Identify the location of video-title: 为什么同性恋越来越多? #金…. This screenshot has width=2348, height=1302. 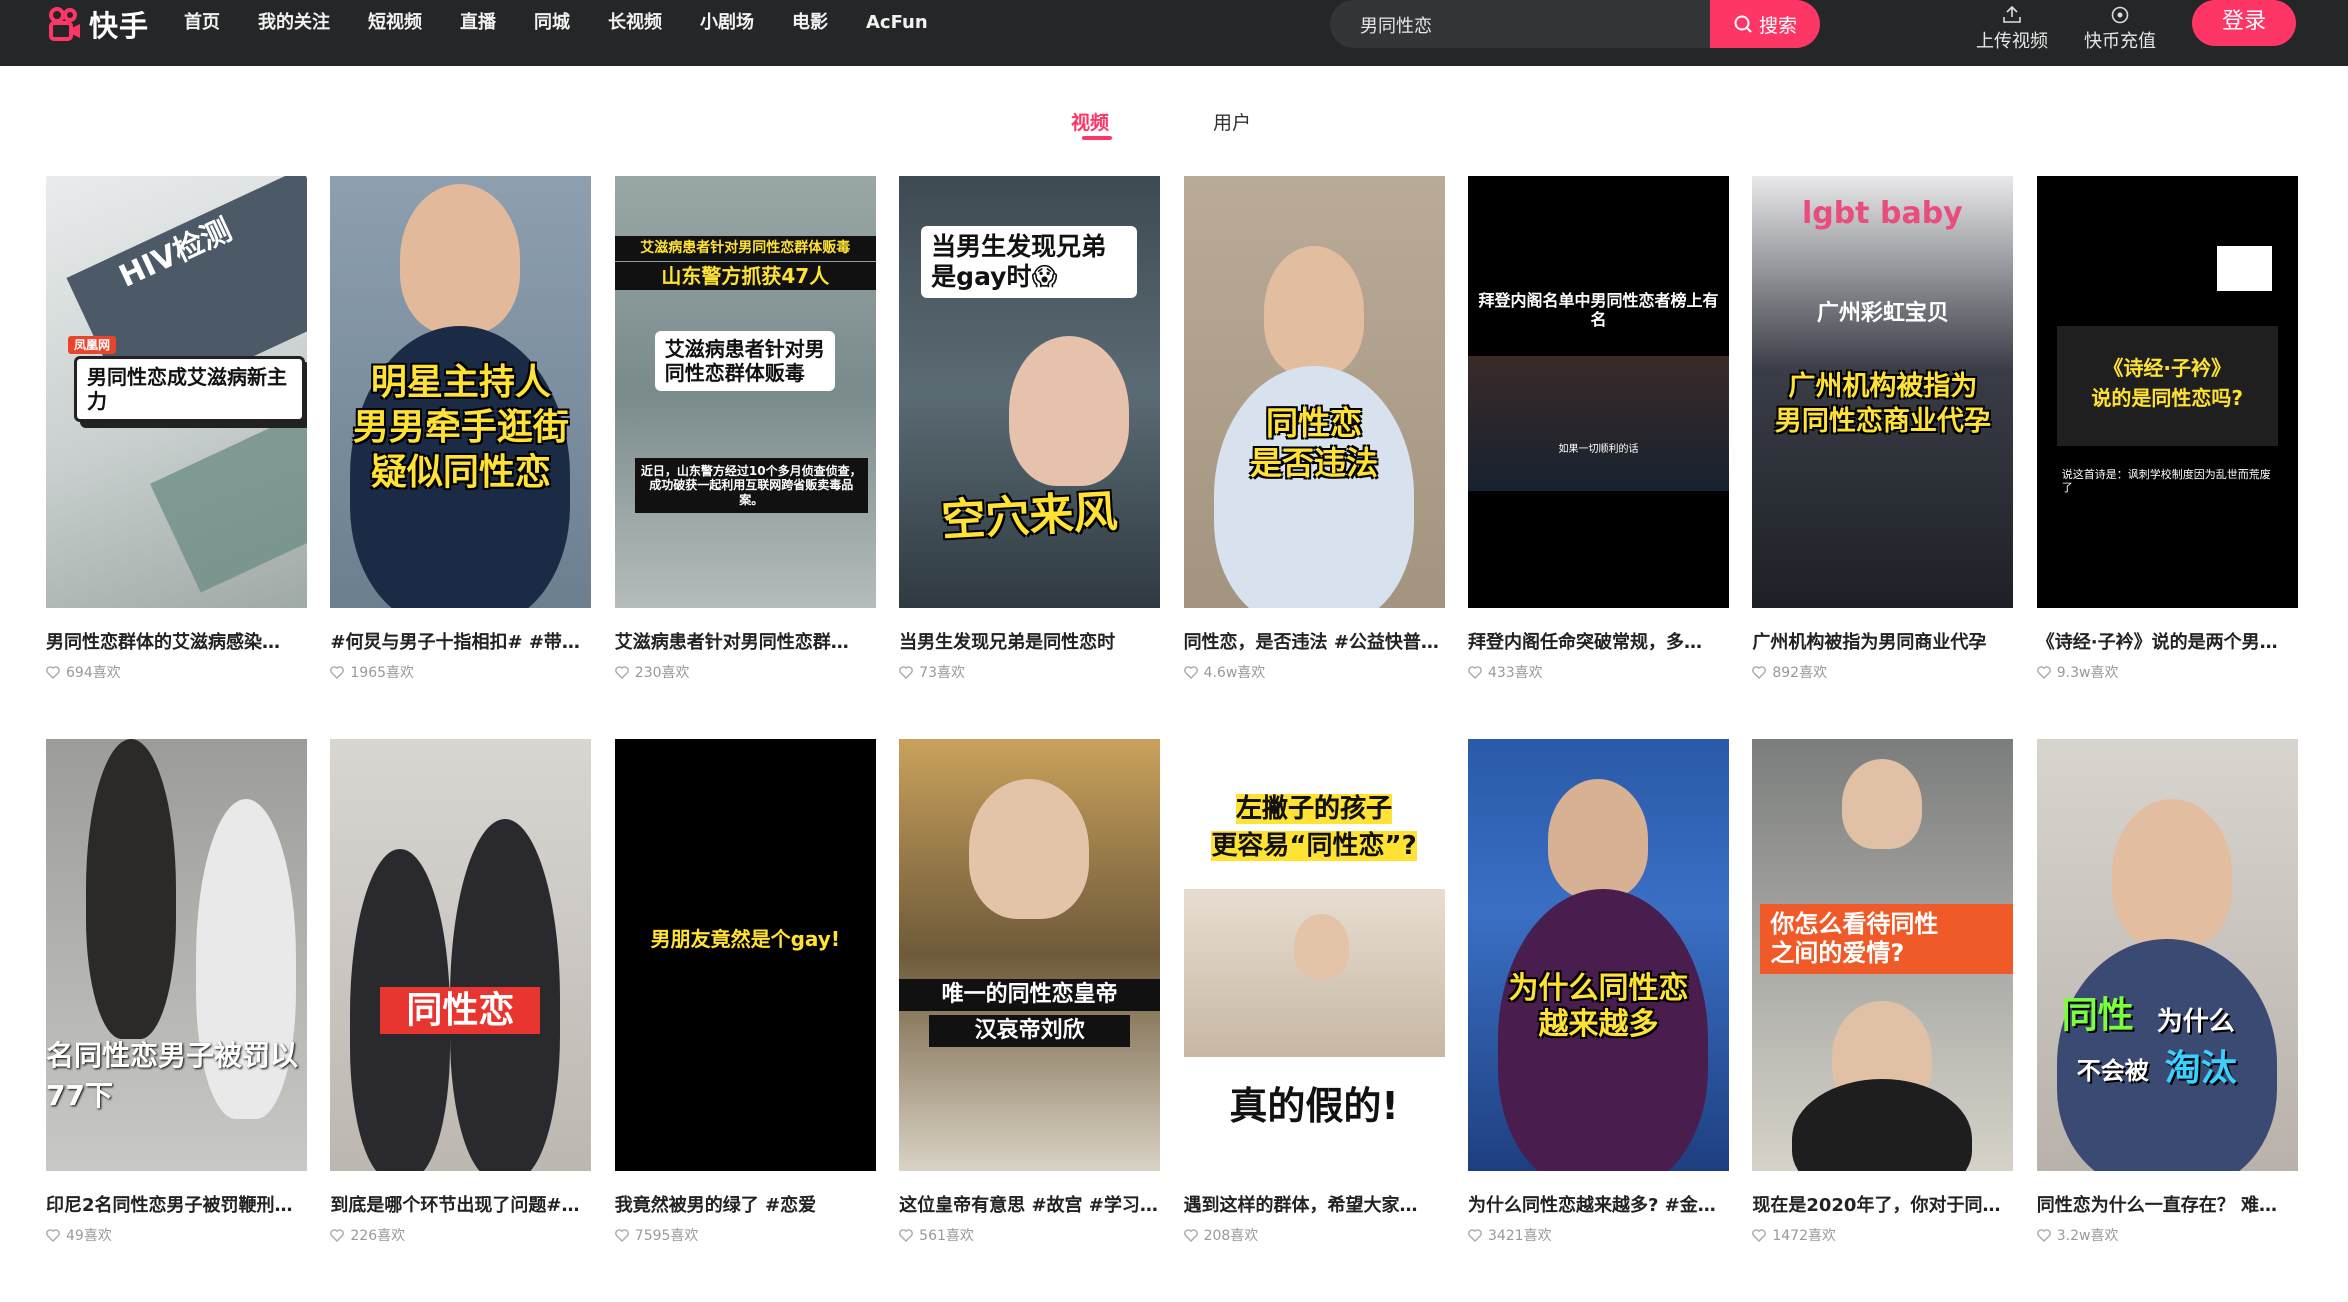
(1598, 1204).